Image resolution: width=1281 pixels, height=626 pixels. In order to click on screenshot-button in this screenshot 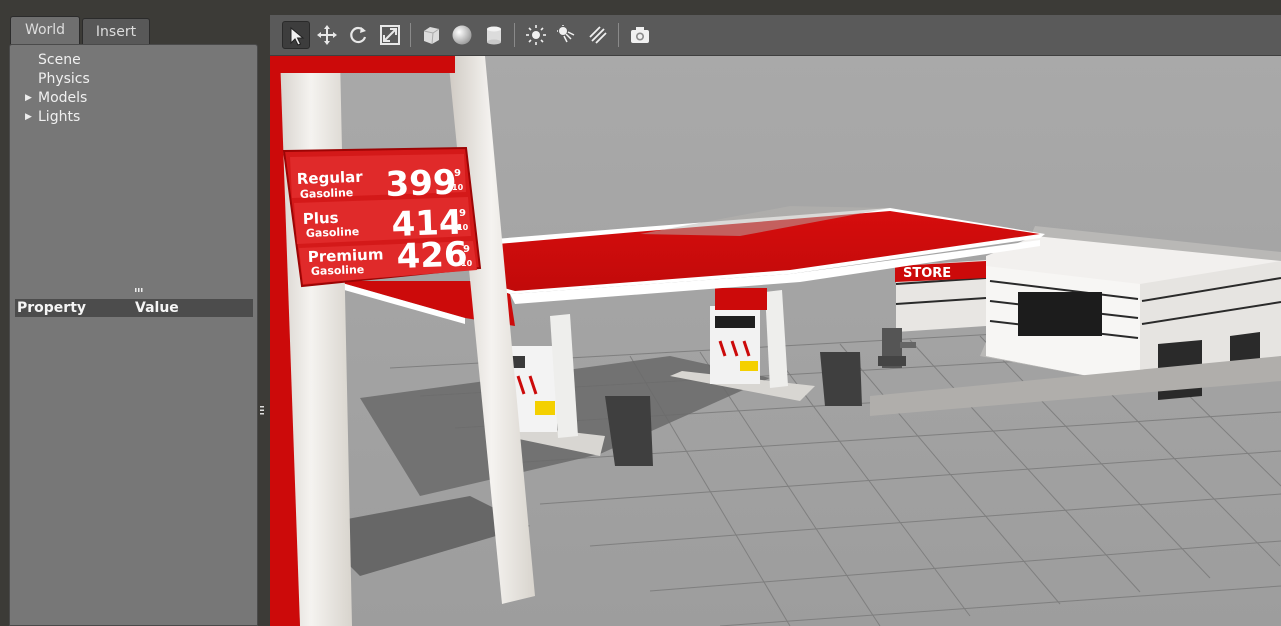, I will do `click(640, 35)`.